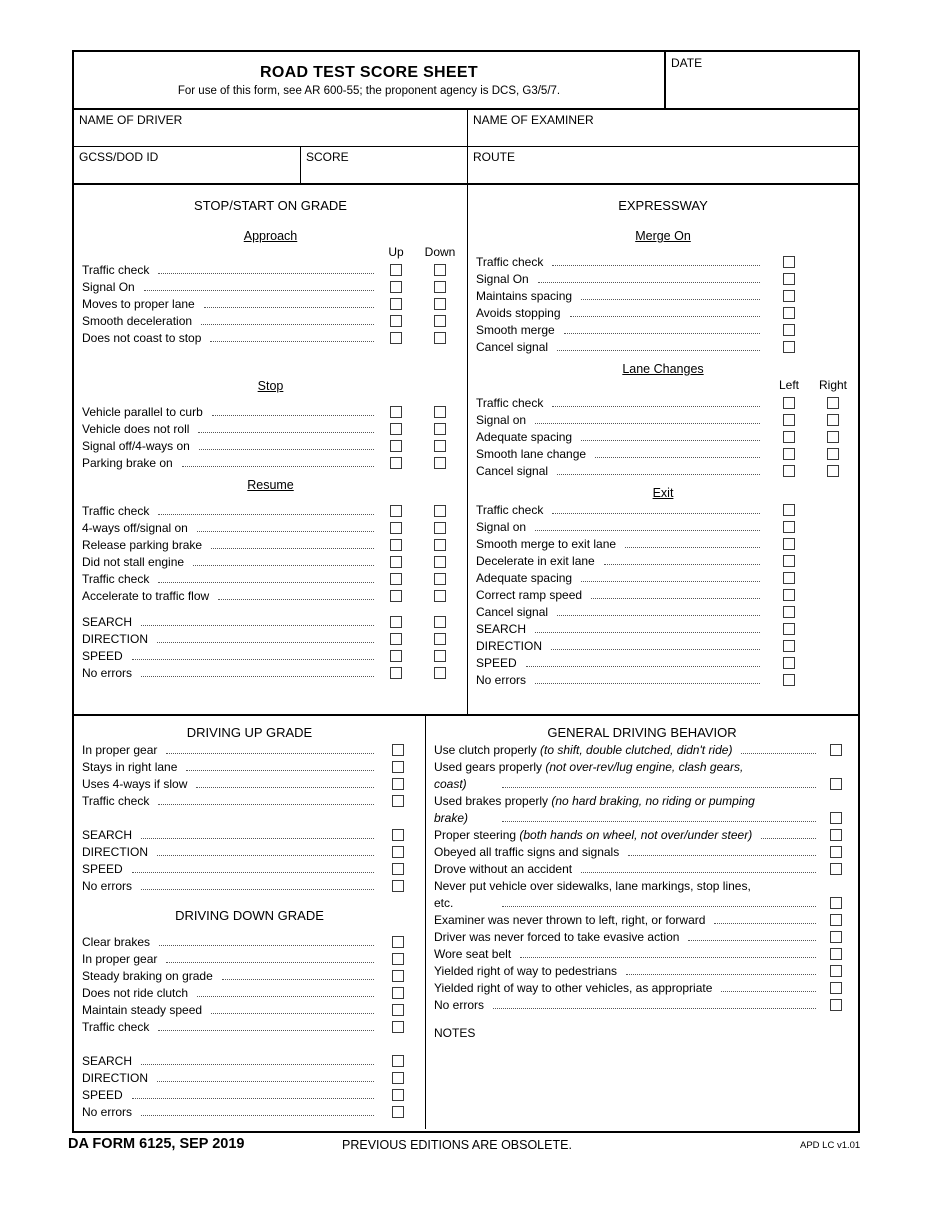 The width and height of the screenshot is (950, 1230). I want to click on notes-input-area, so click(642, 1095).